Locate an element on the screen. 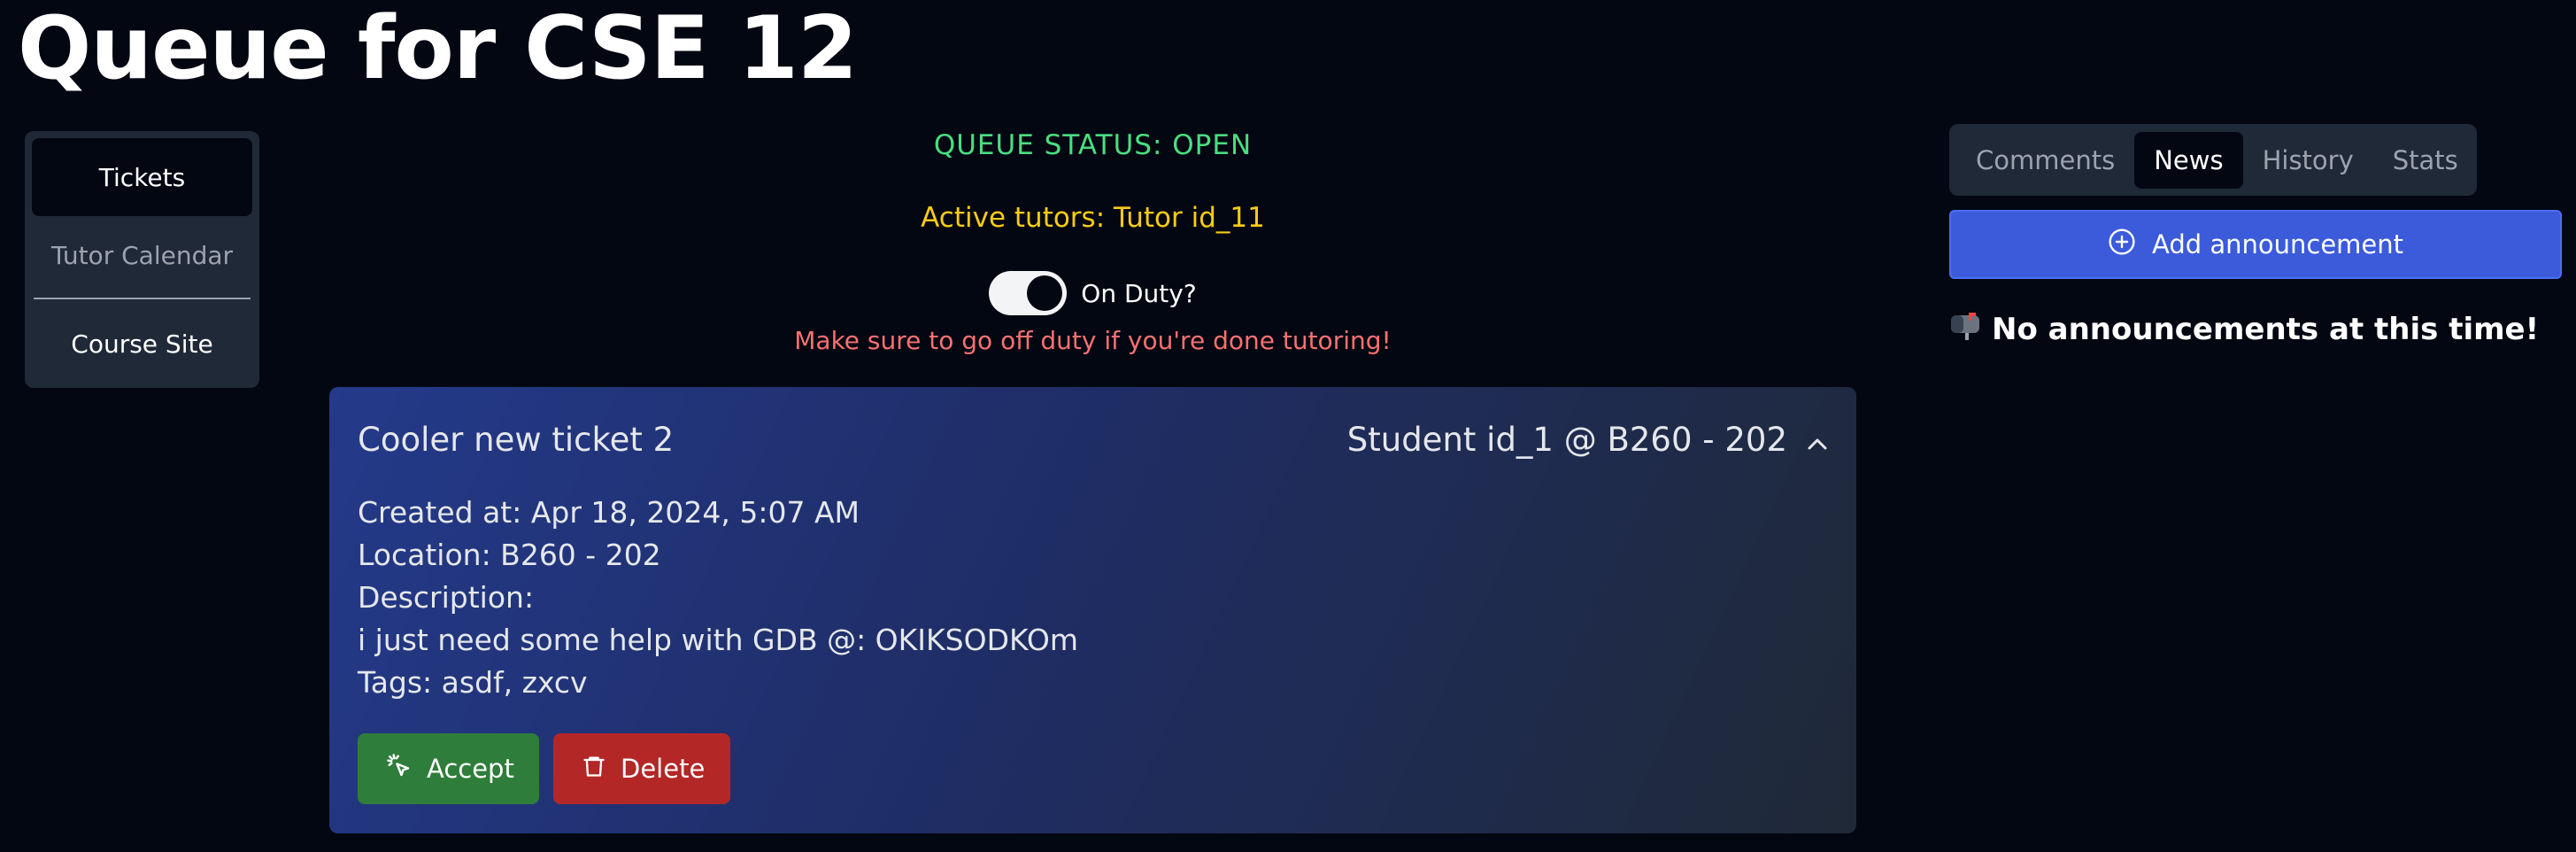  ticket-tags: Tags: asdf, zxcv is located at coordinates (473, 683).